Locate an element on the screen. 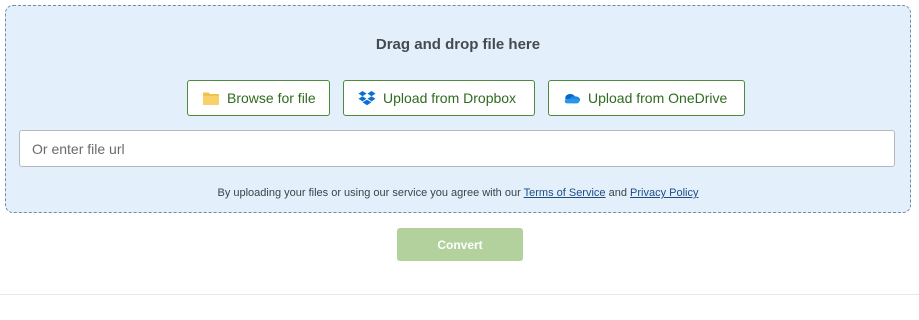  terms-and: and is located at coordinates (617, 193).